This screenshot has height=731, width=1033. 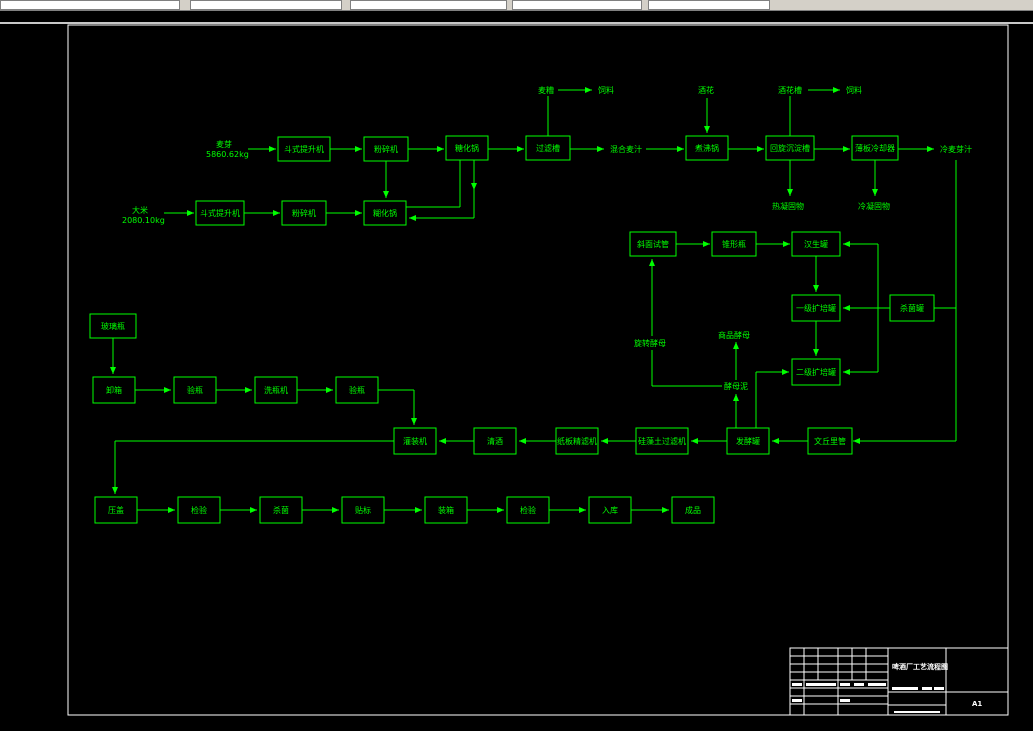 I want to click on node-labeling-label: 贴标, so click(x=363, y=510).